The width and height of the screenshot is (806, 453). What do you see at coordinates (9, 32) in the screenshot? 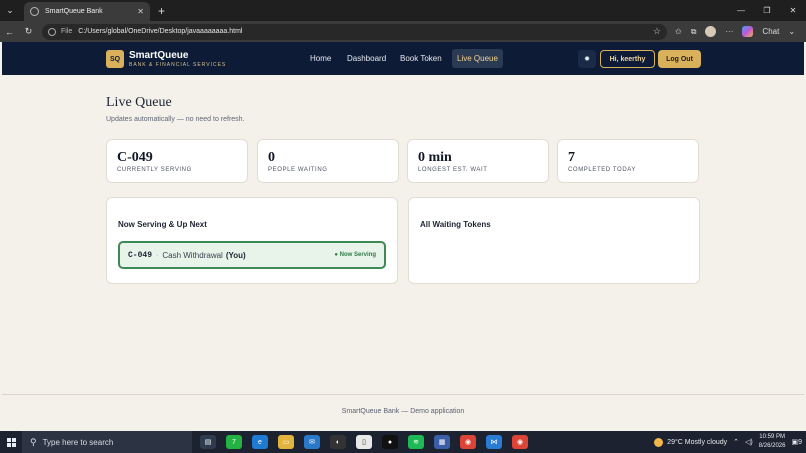
I see `back-icon: ←` at bounding box center [9, 32].